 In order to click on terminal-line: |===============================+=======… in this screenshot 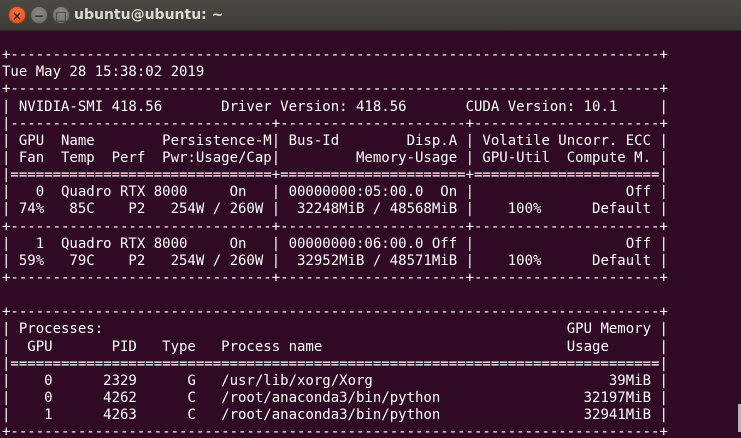, I will do `click(335, 175)`.